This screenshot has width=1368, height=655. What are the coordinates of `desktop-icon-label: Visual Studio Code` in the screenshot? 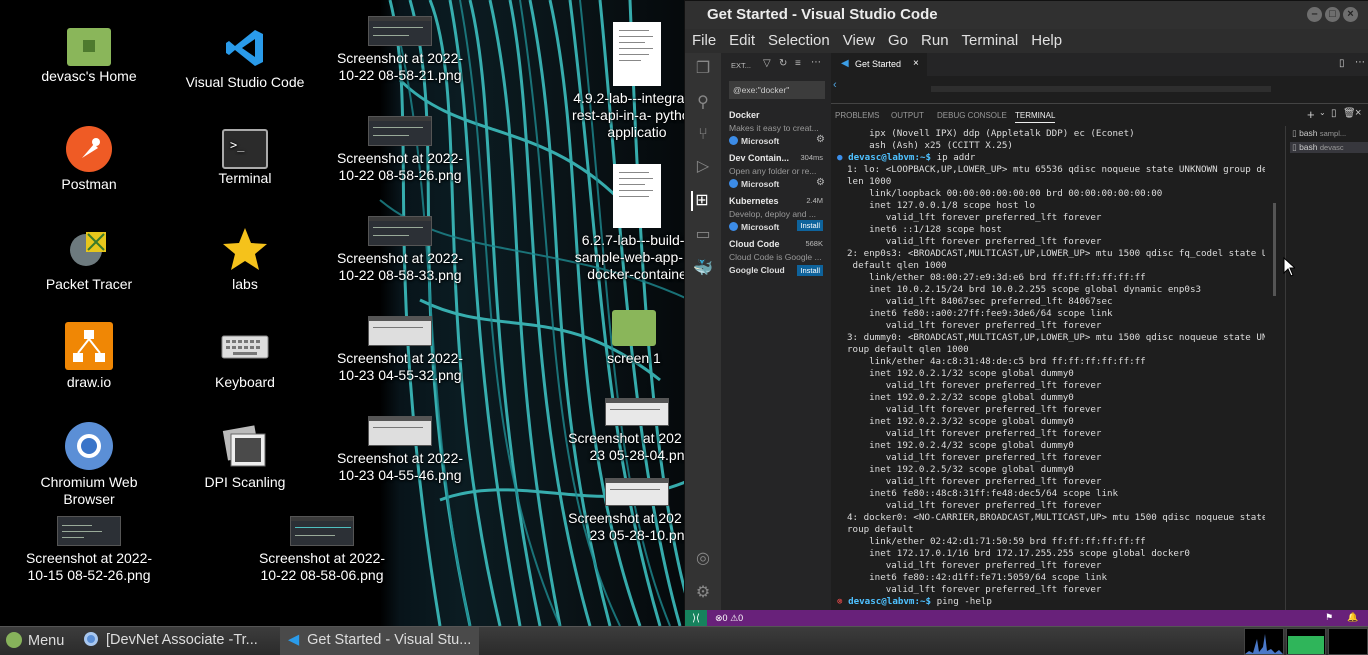 It's located at (245, 82).